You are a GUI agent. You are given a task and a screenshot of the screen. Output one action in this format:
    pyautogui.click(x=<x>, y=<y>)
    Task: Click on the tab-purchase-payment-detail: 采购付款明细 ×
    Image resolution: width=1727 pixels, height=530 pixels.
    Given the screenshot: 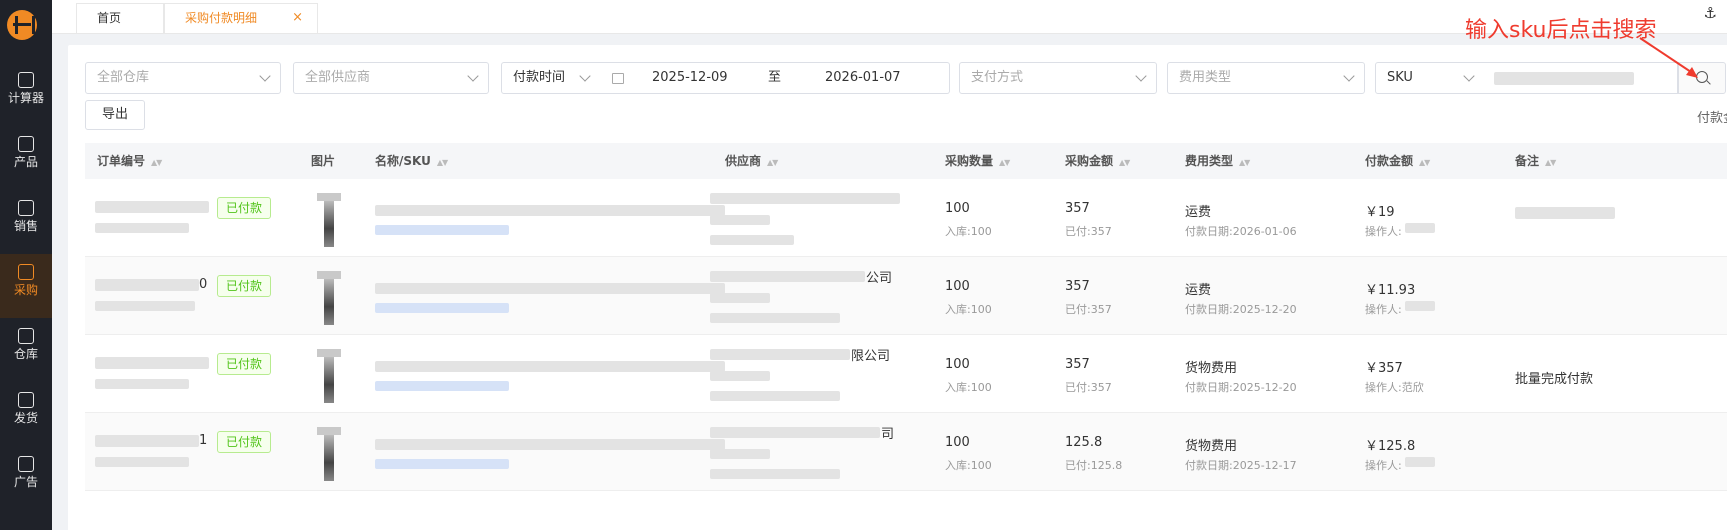 What is the action you would take?
    pyautogui.click(x=241, y=18)
    